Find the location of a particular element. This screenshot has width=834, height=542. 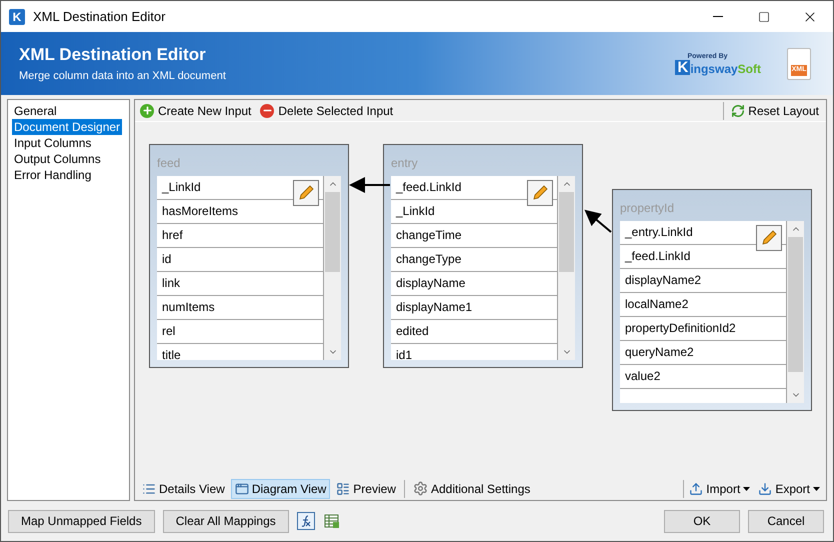

field-name: localName2 is located at coordinates (656, 304).